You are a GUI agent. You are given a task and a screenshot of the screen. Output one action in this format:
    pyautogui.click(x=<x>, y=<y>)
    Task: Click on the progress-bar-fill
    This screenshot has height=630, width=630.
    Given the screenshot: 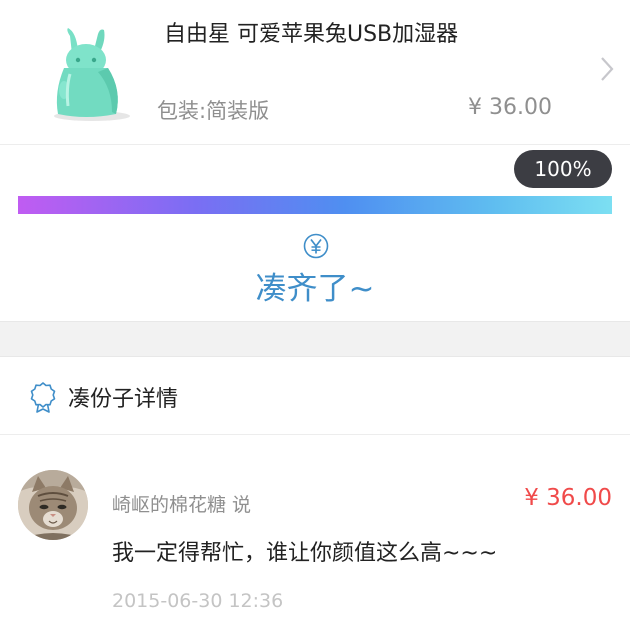 What is the action you would take?
    pyautogui.click(x=315, y=205)
    